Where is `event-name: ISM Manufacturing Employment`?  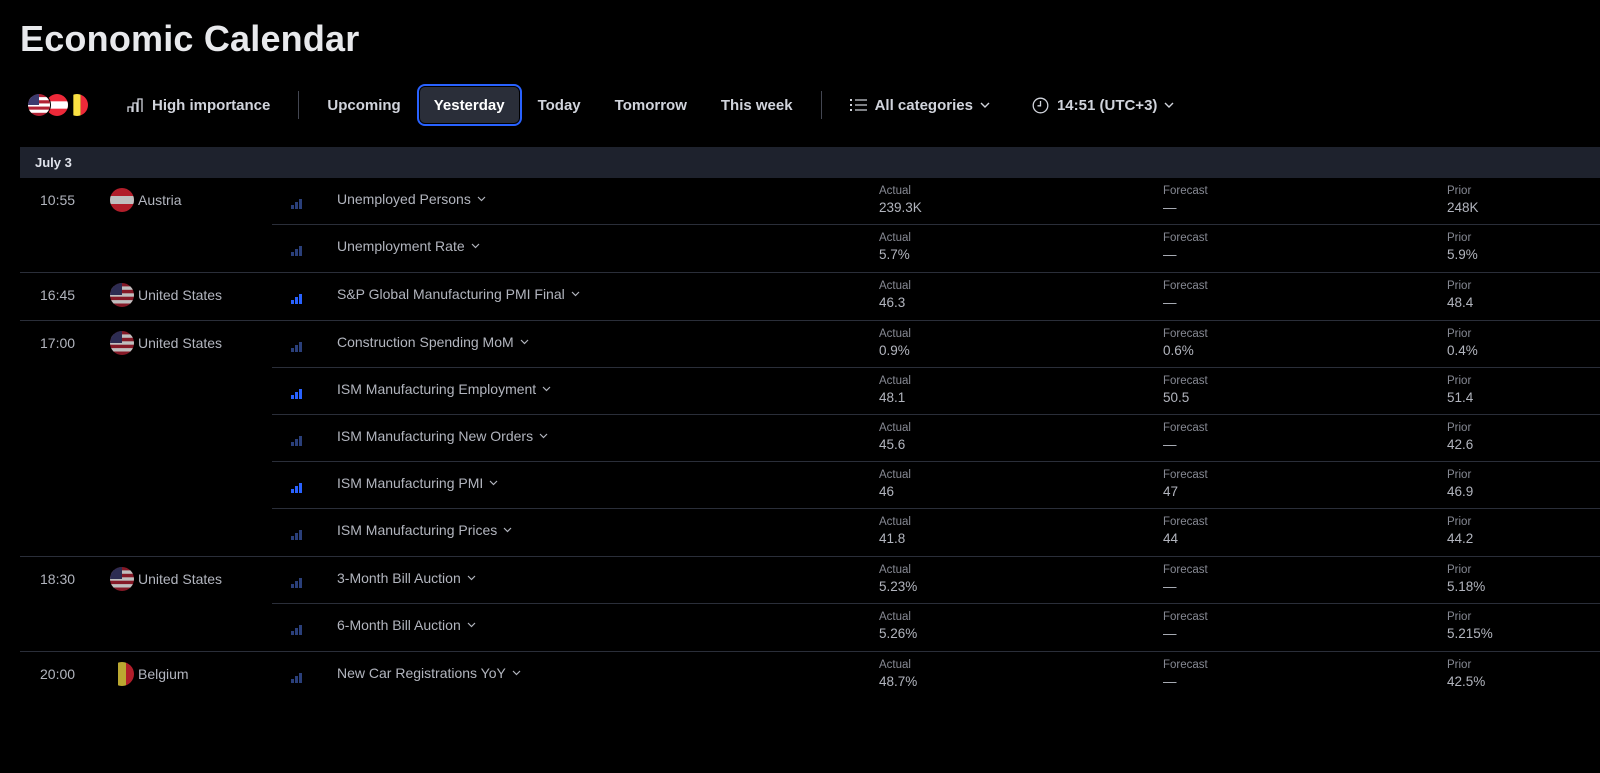
event-name: ISM Manufacturing Employment is located at coordinates (444, 389).